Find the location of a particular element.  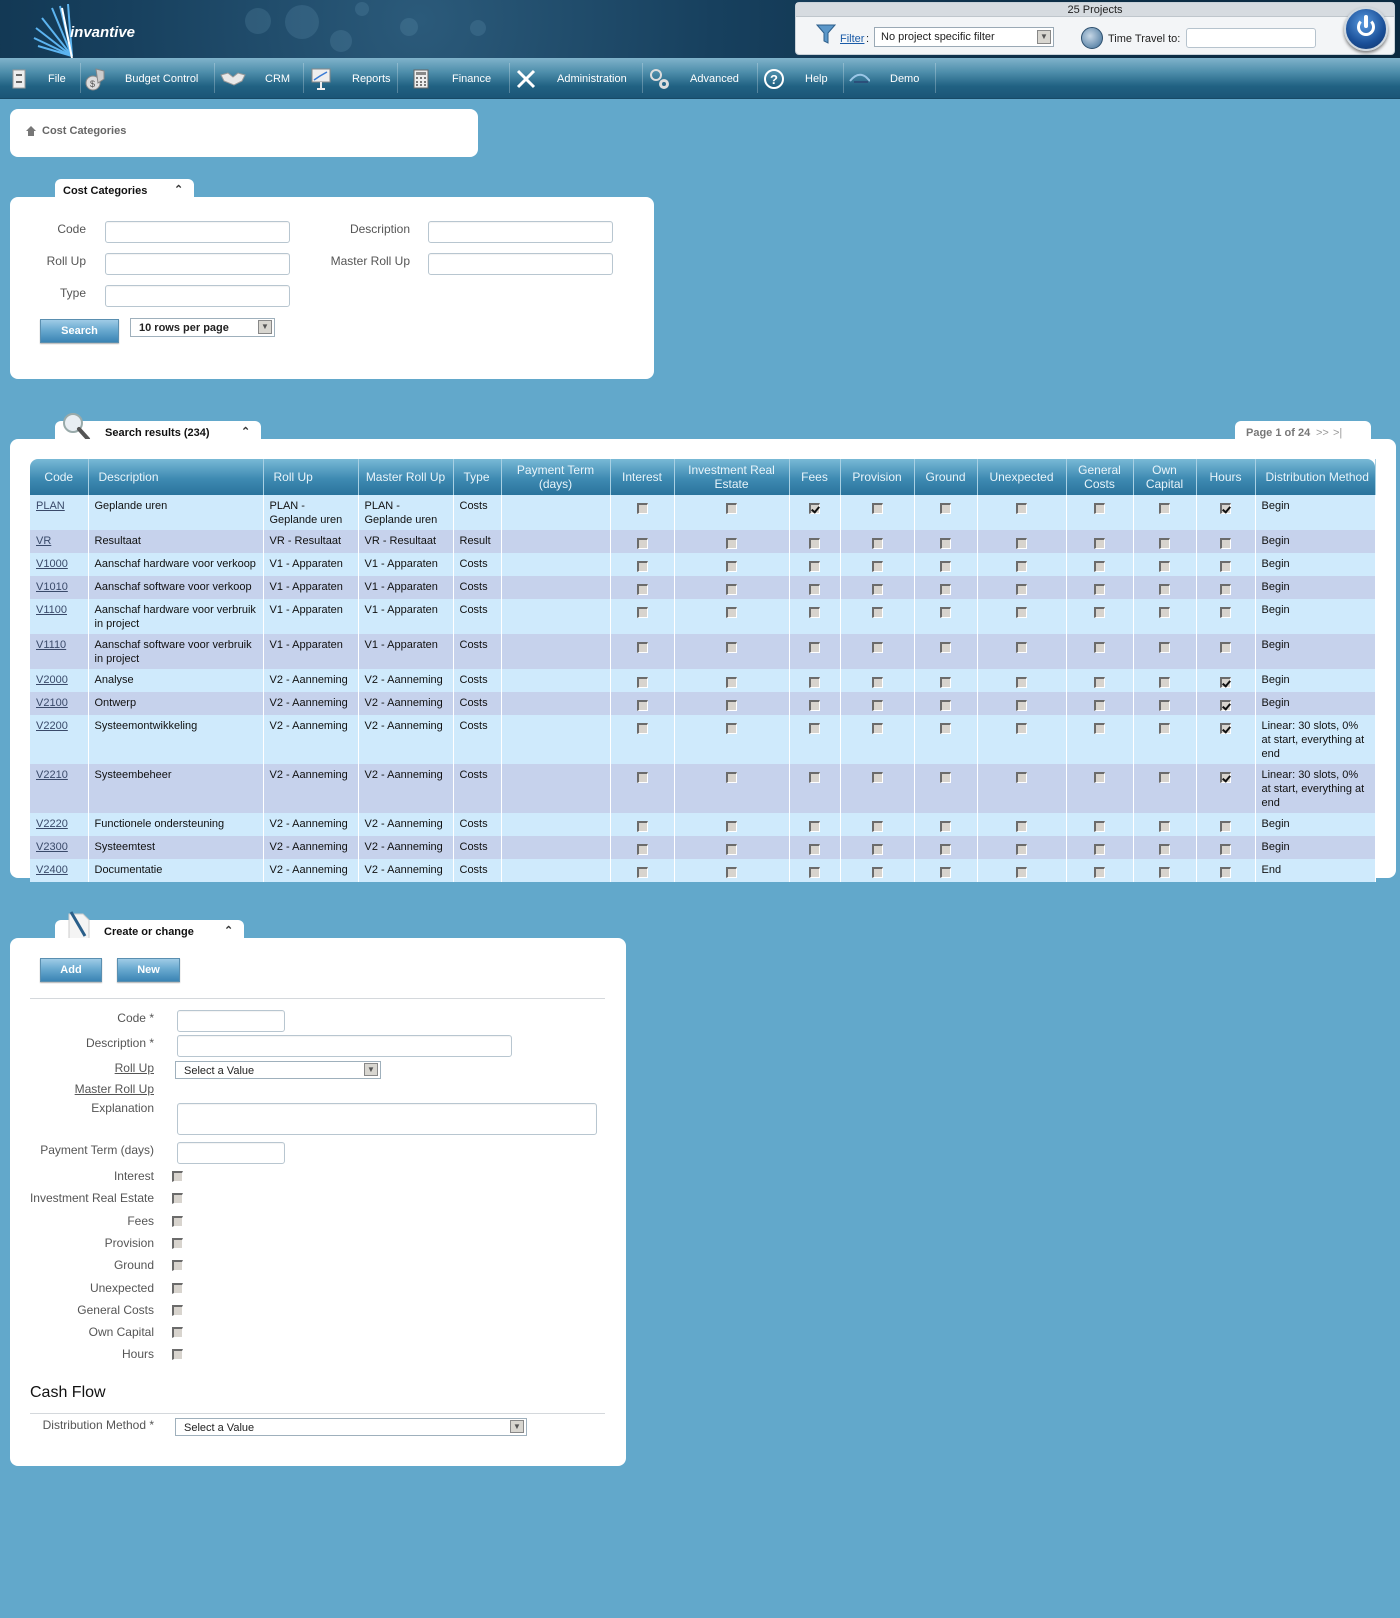

column-header: Code is located at coordinates (59, 477).